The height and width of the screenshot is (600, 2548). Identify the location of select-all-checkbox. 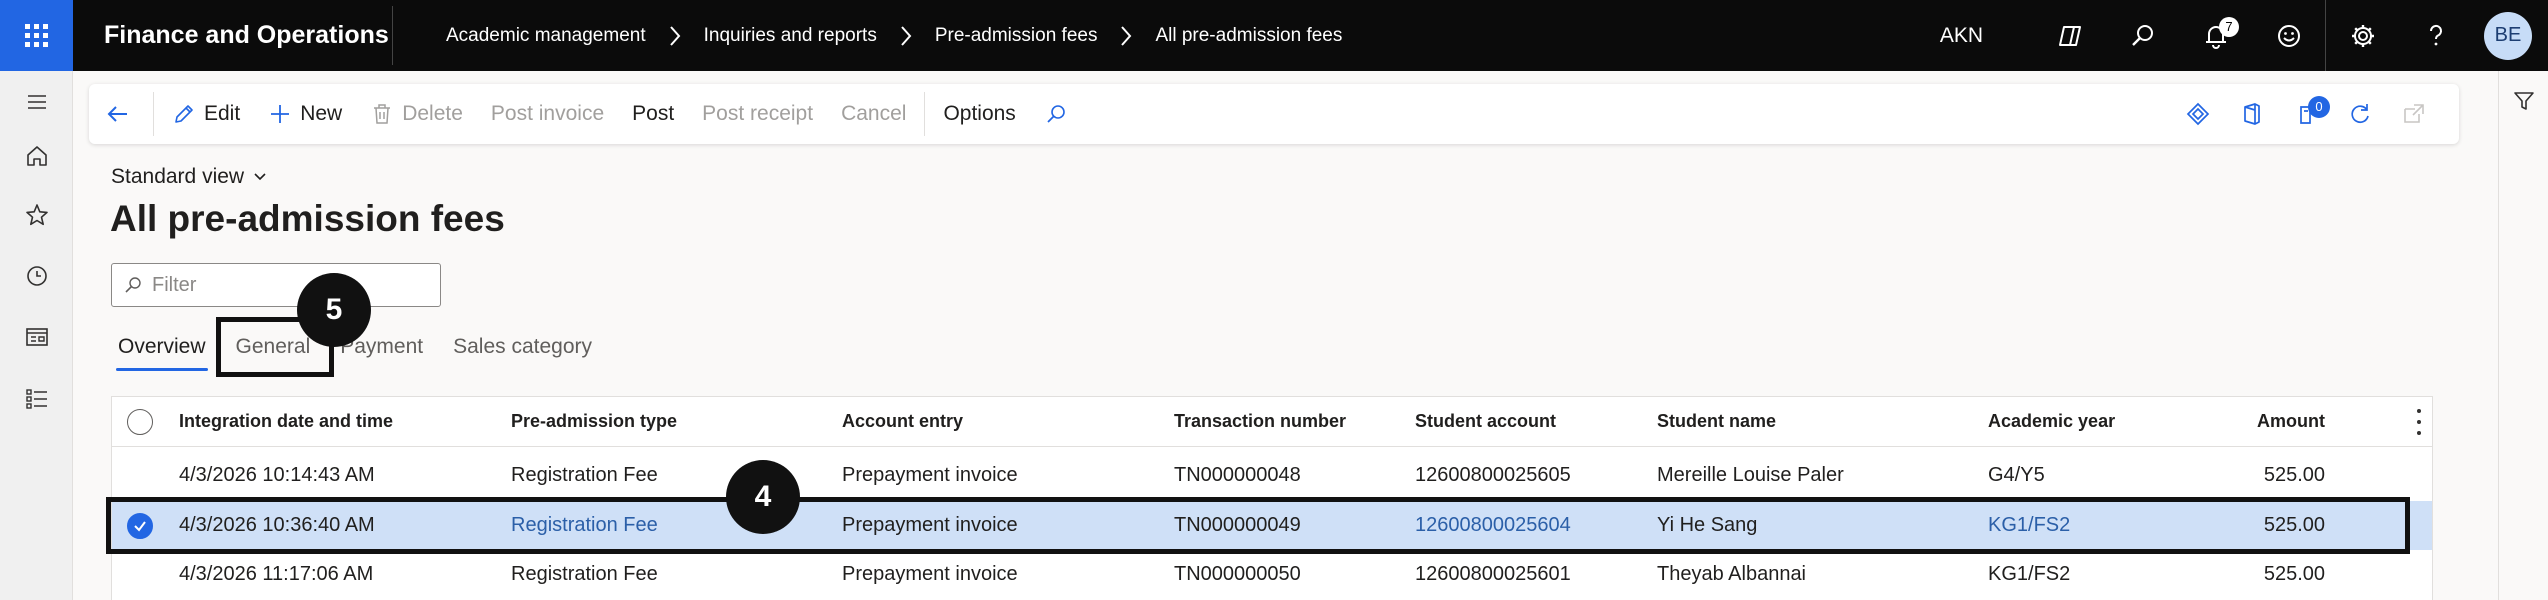
(140, 421).